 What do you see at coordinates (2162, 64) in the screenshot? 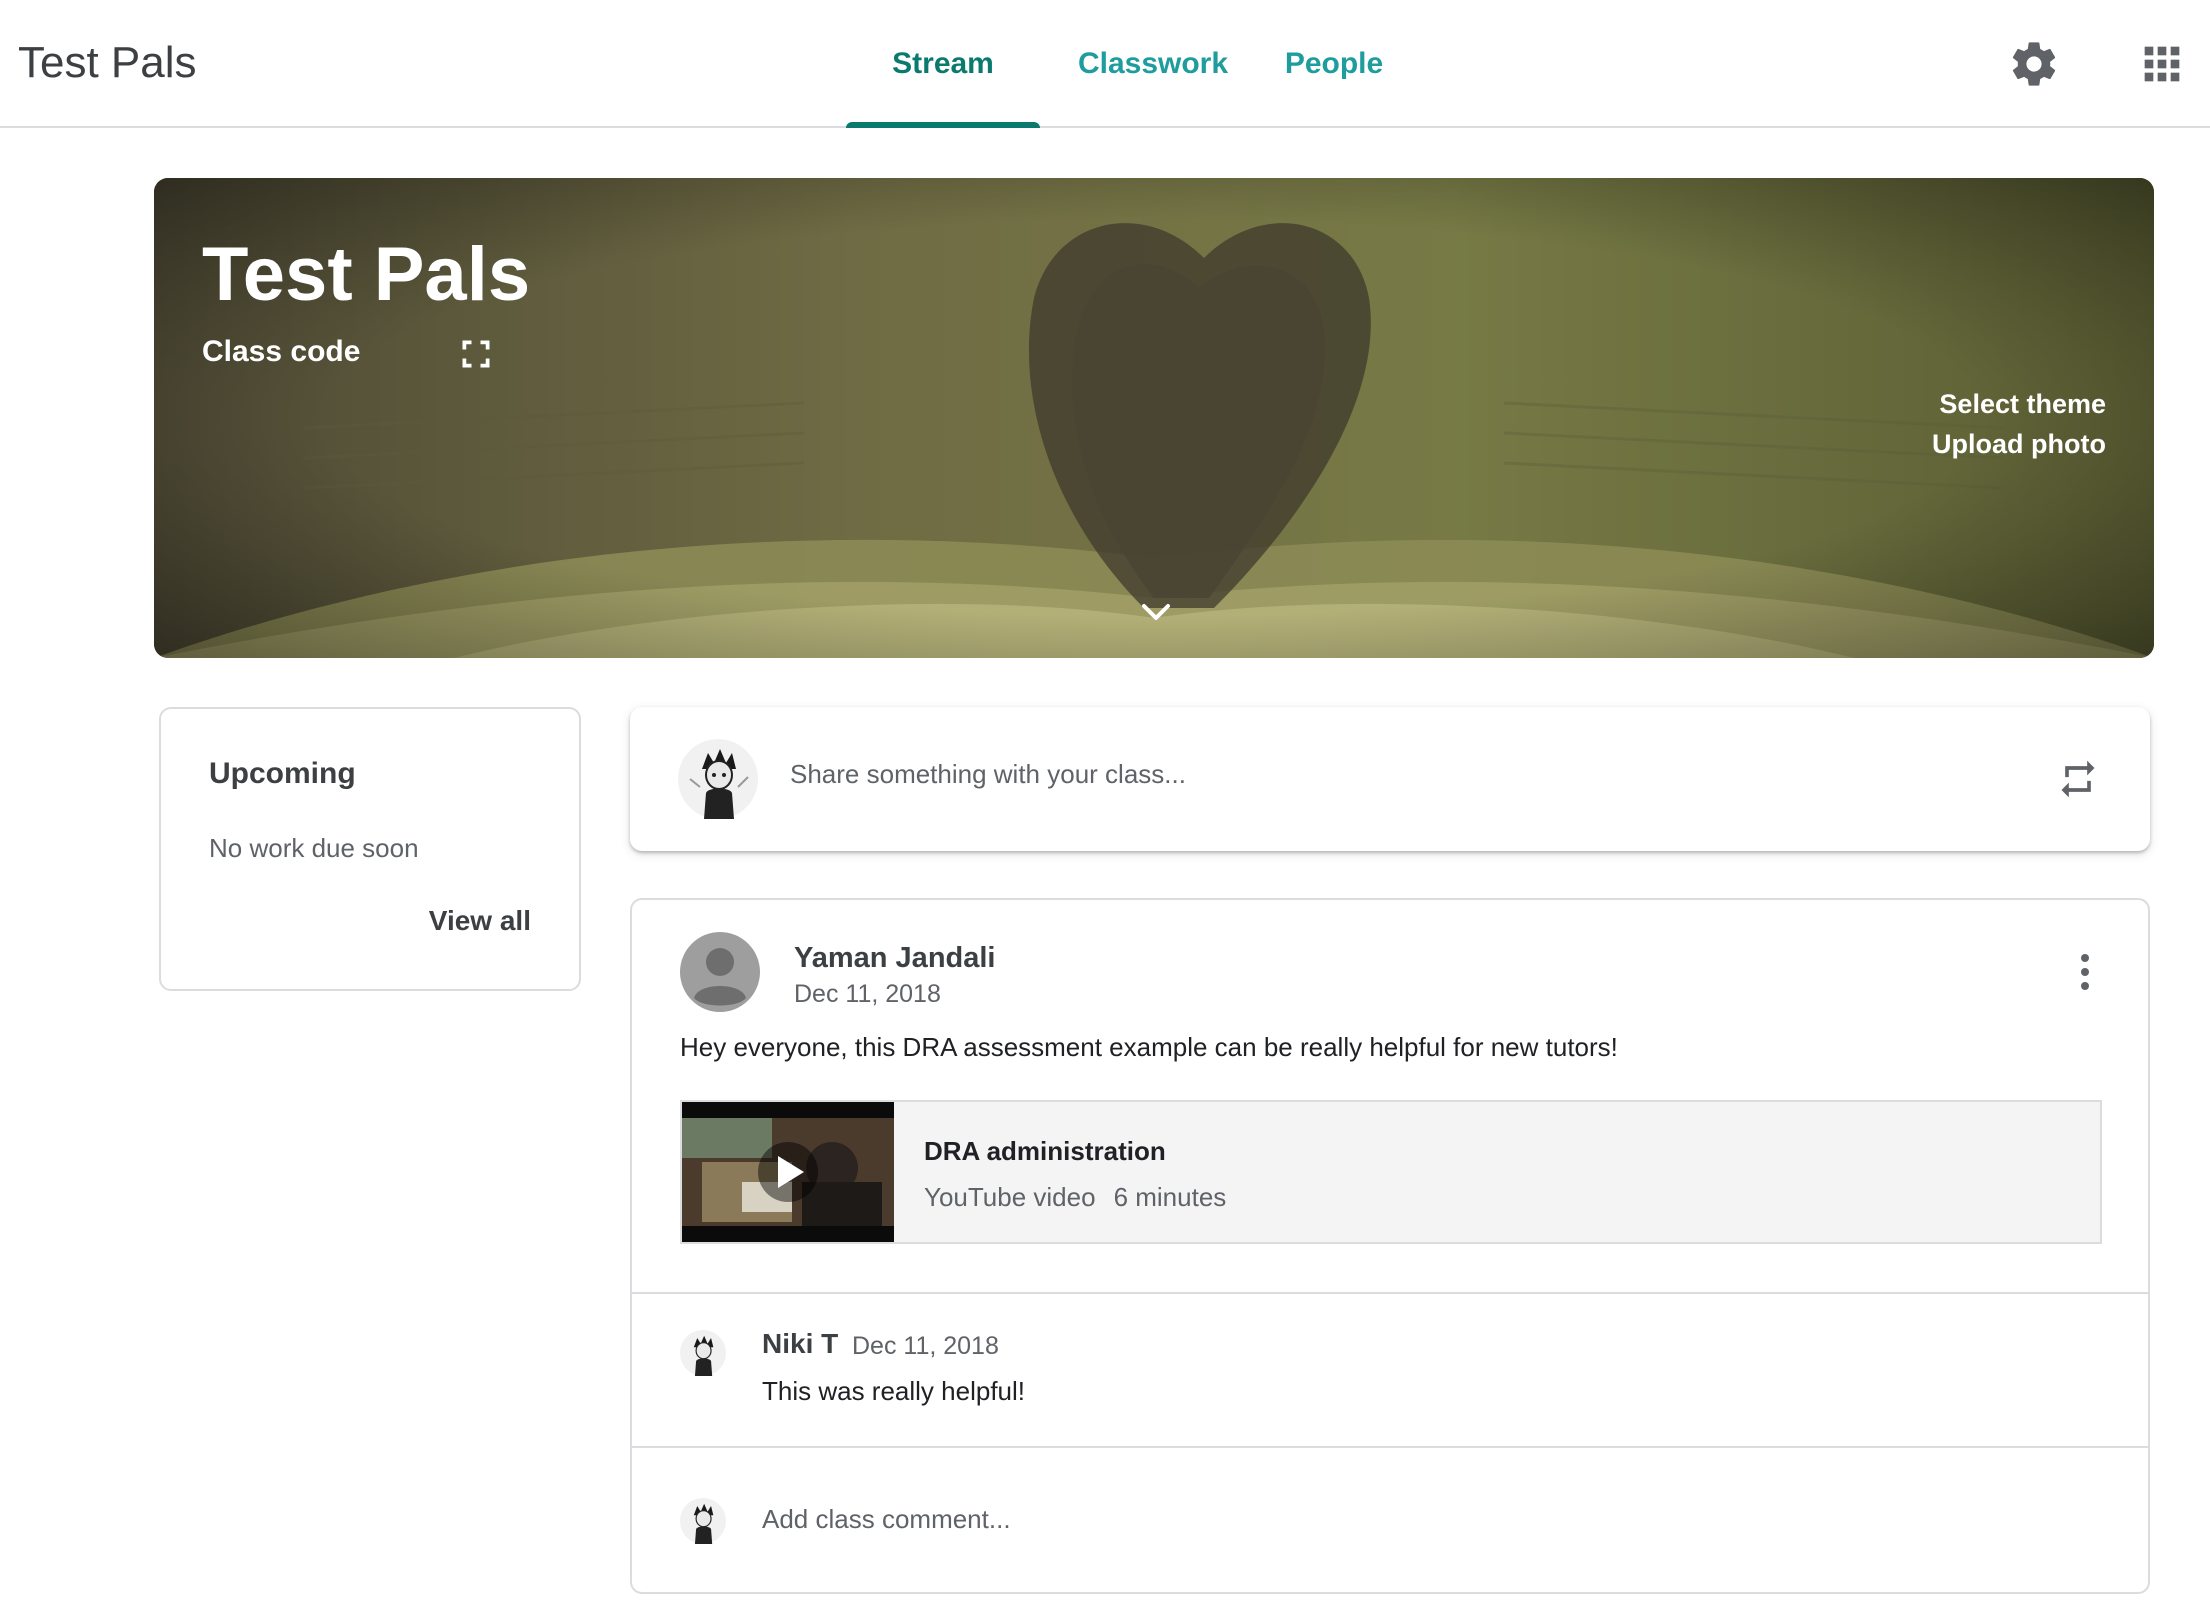
I see `apps-grid-icon` at bounding box center [2162, 64].